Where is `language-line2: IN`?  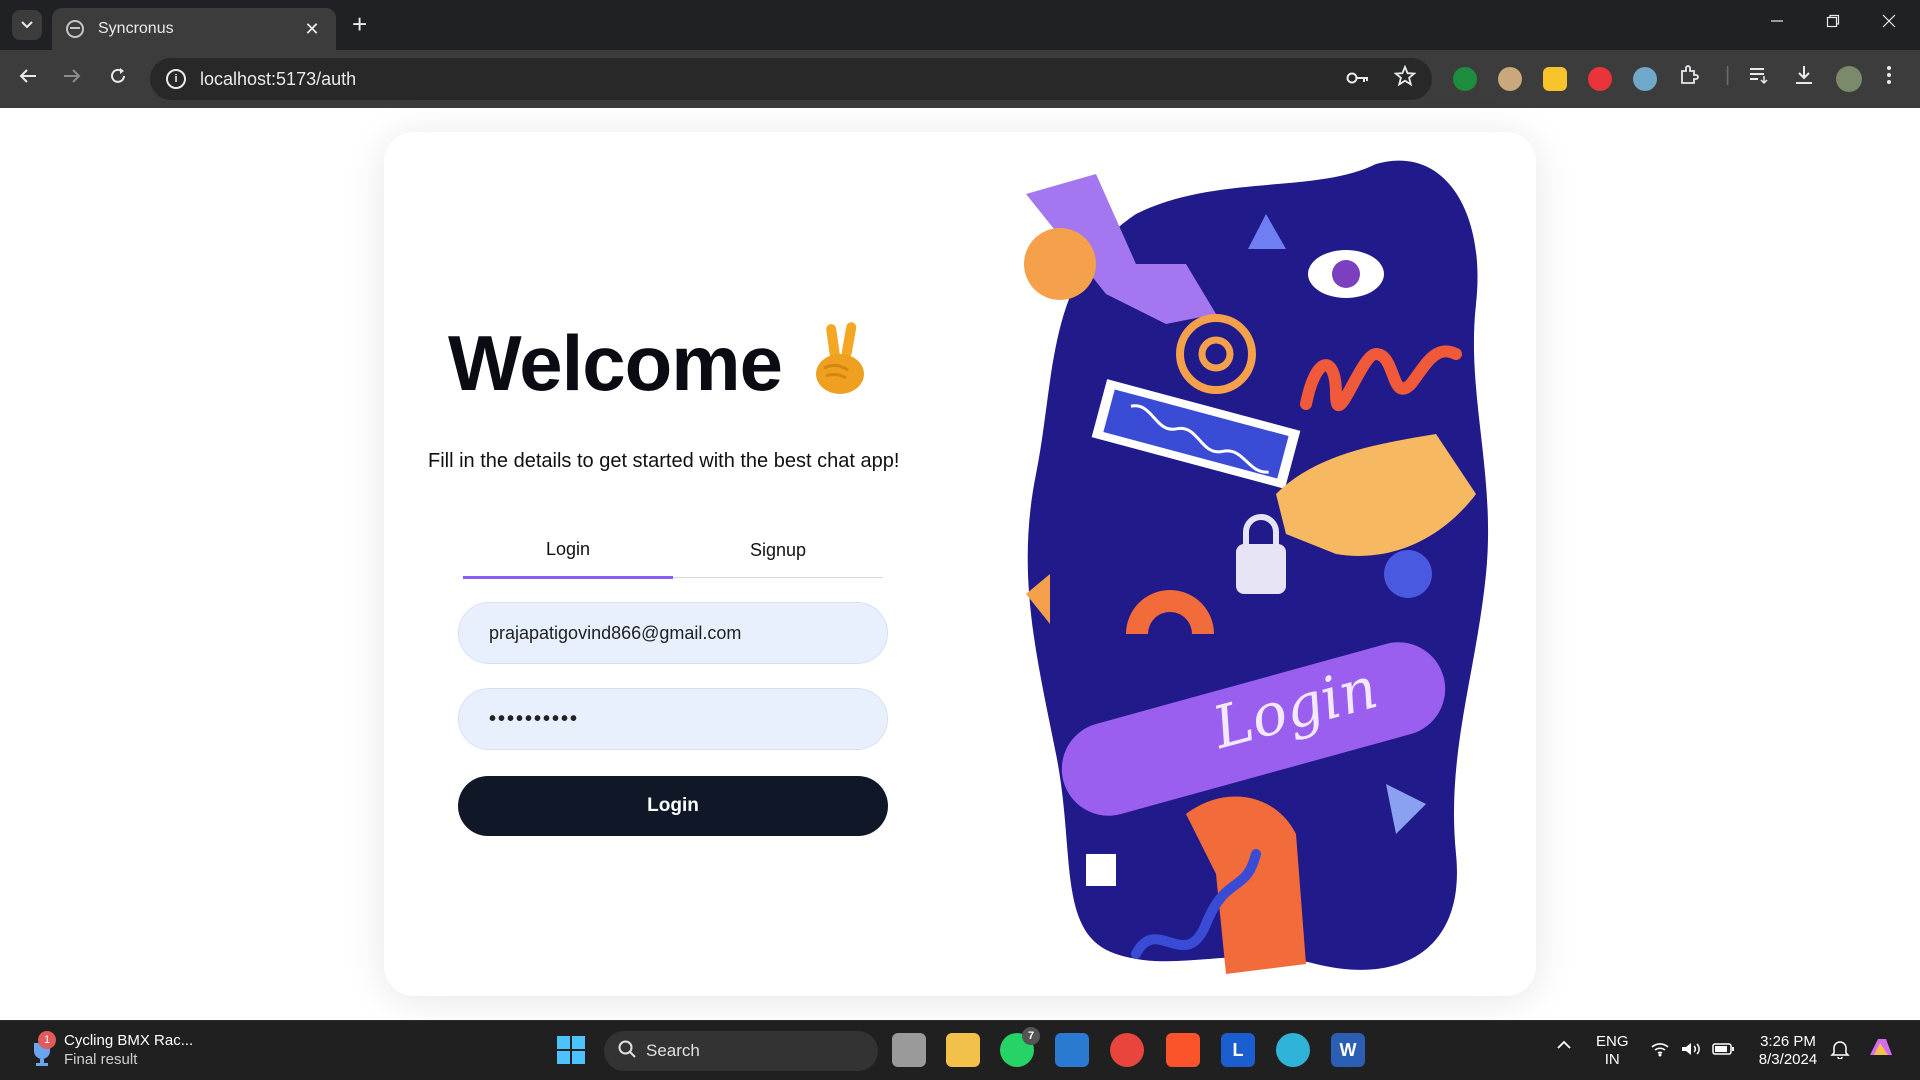 language-line2: IN is located at coordinates (1612, 1059).